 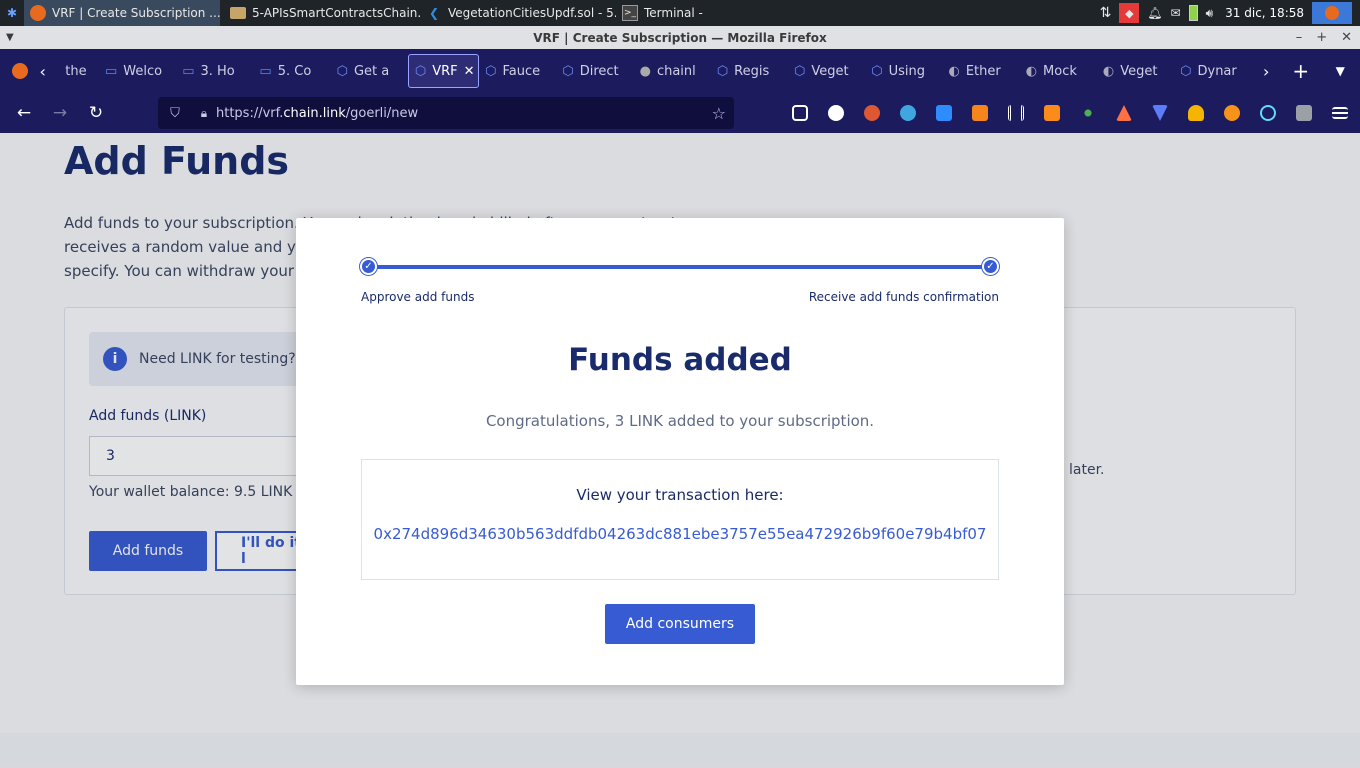 What do you see at coordinates (382, 113) in the screenshot?
I see `url-path: /goerli/new` at bounding box center [382, 113].